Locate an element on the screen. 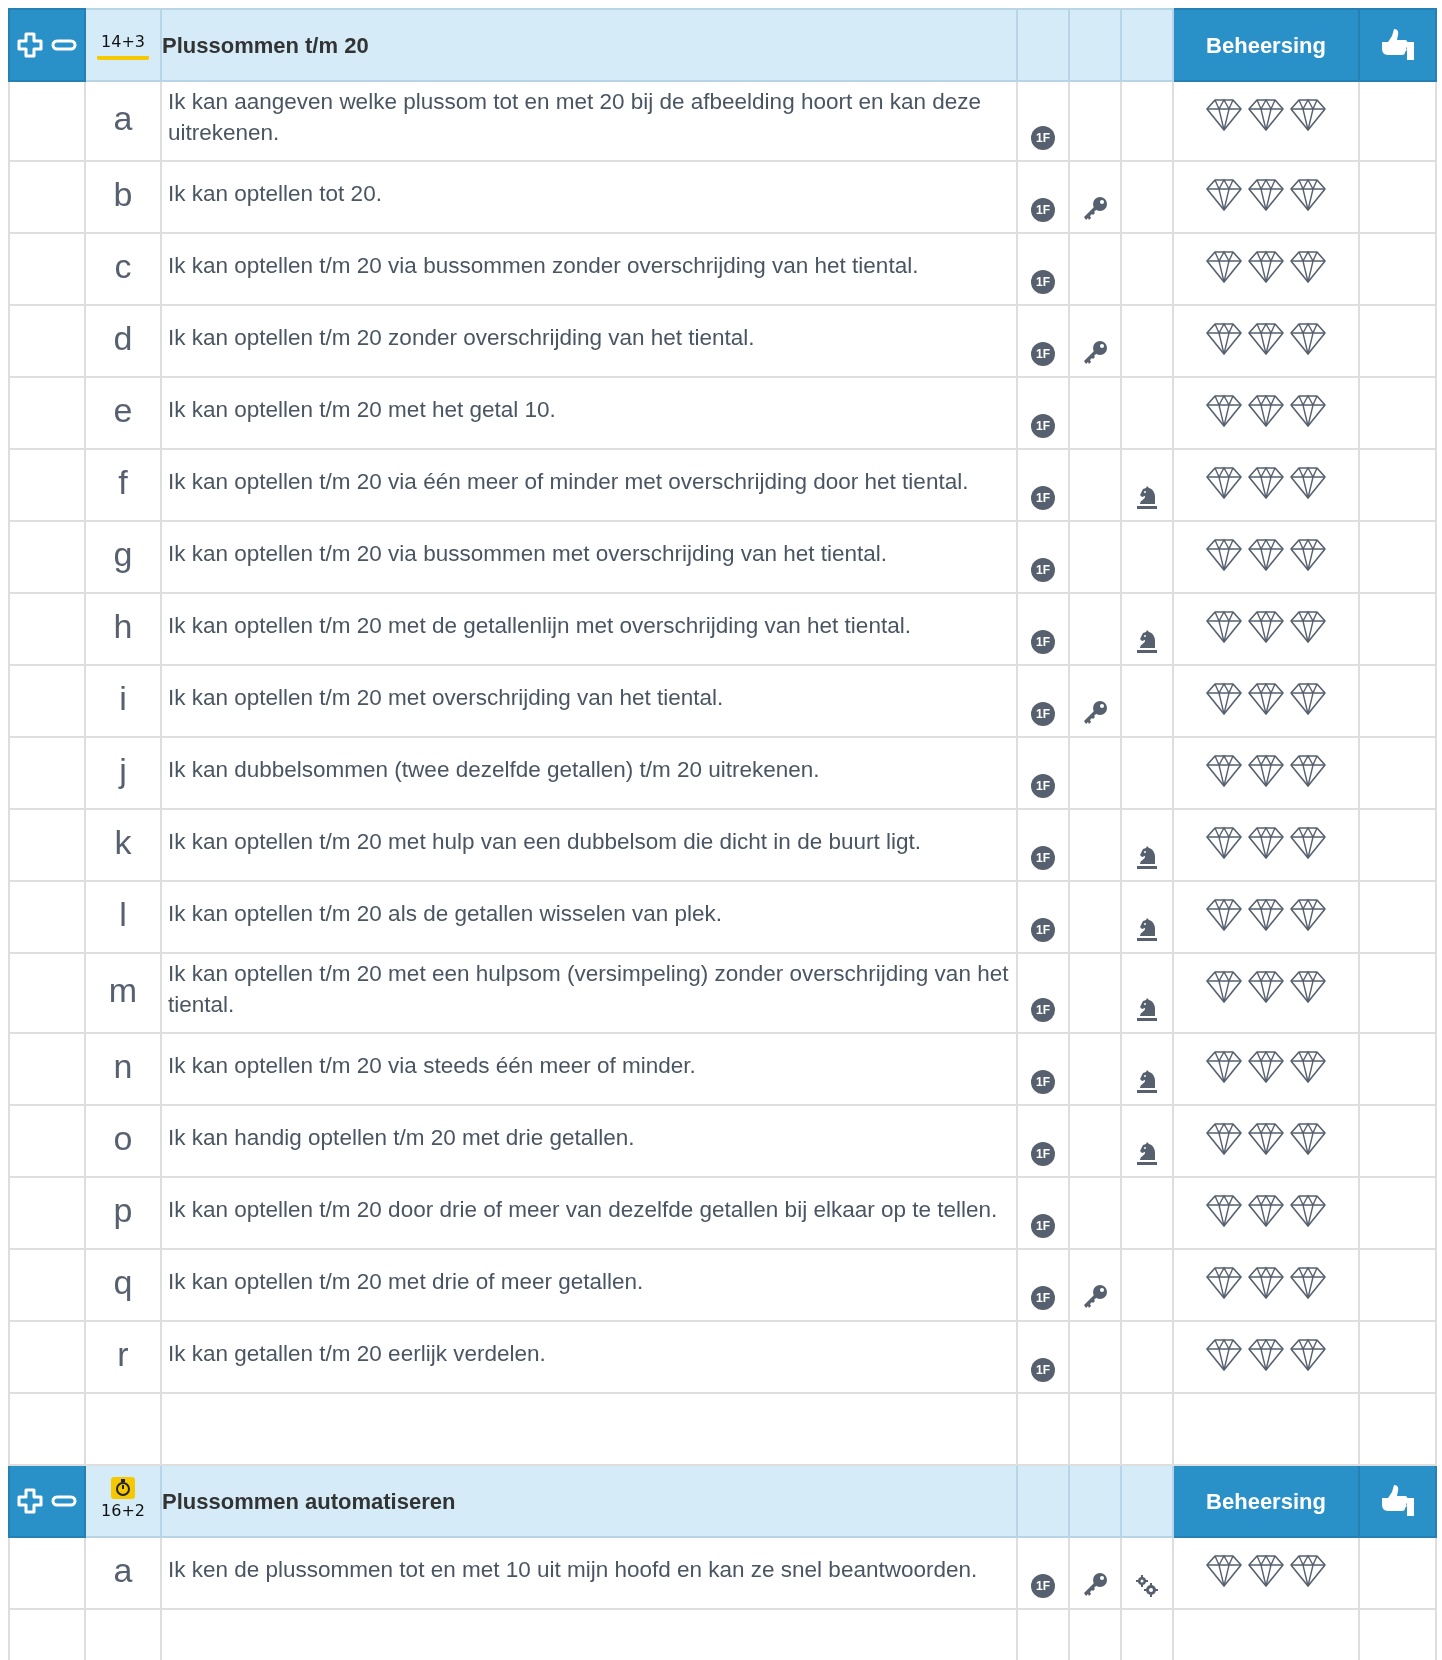  goal-text: Ik kan optellen t/m 20 met een hulpsom (versimpeling) zonder overschrijding van het tiental. is located at coordinates (589, 993).